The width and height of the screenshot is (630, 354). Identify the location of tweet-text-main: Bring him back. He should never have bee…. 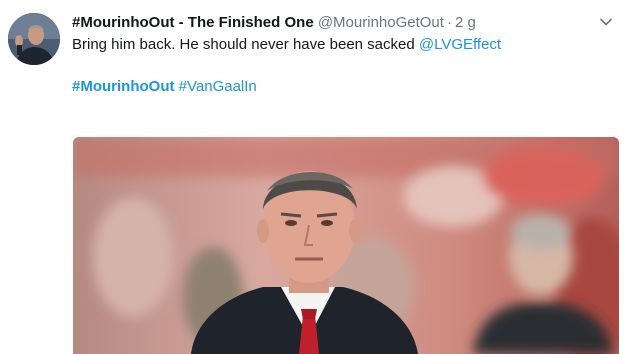
(245, 44).